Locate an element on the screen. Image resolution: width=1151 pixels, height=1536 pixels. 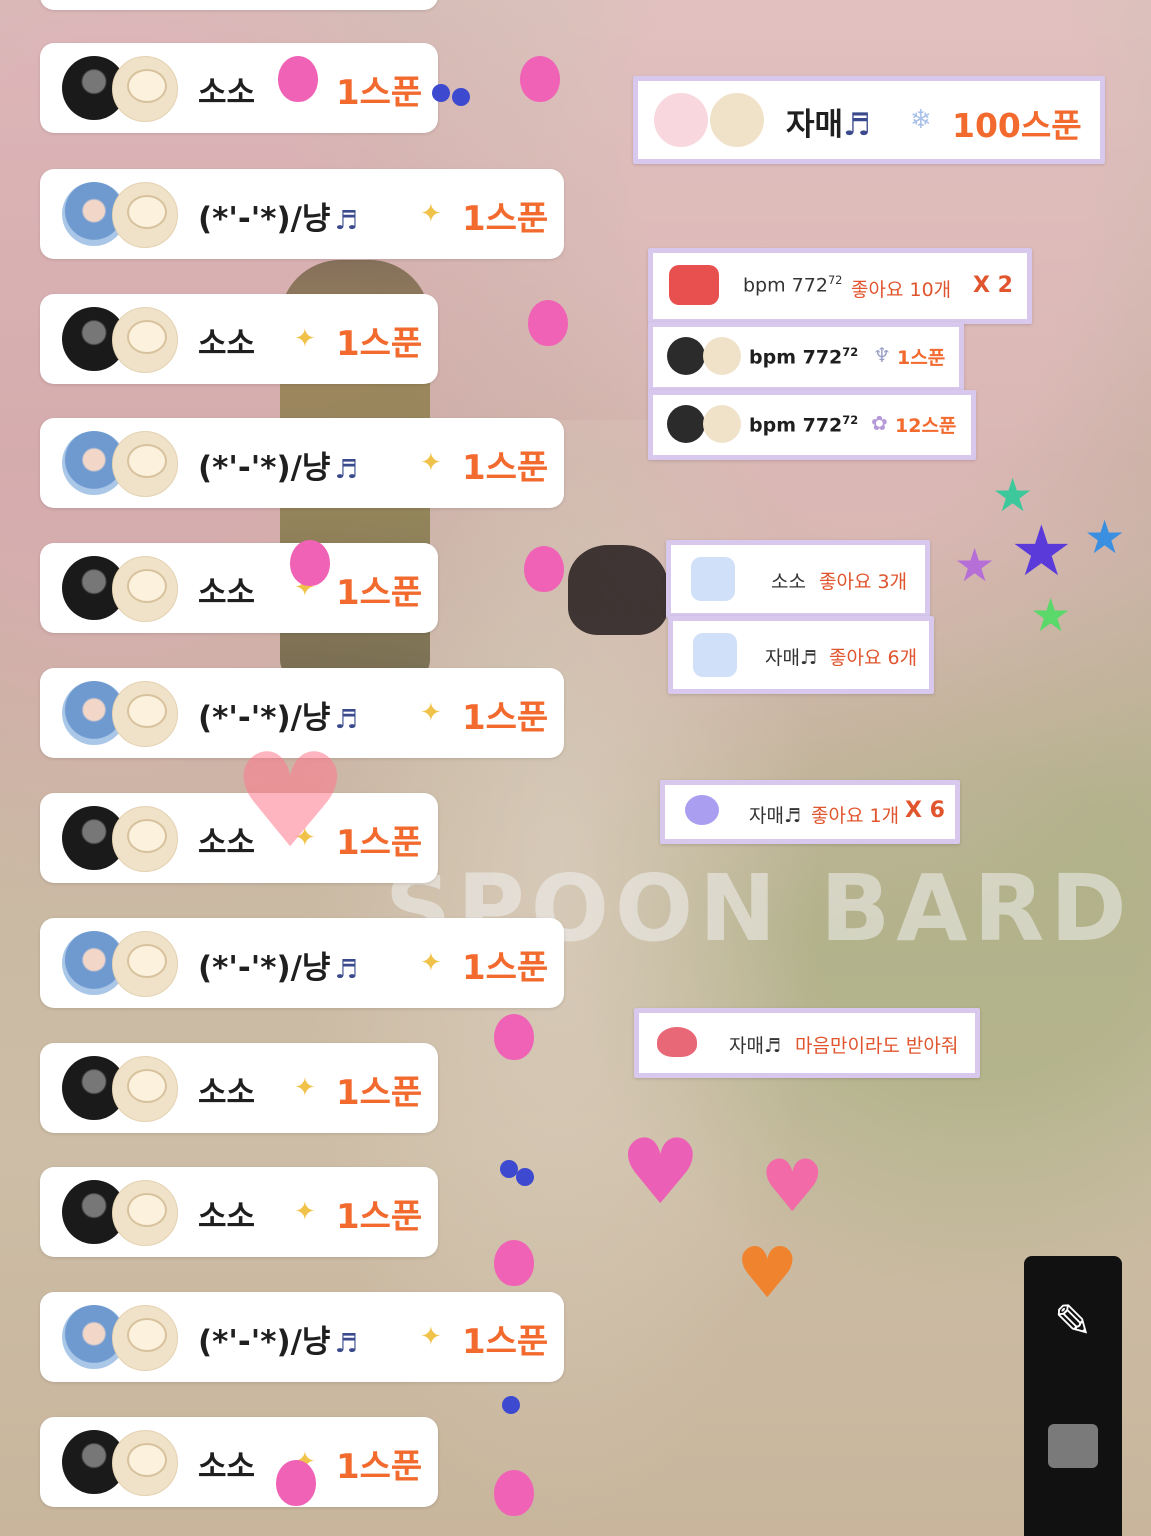
like-notice-bpm: bpm 77272 좋아요 10개 X 2 is located at coordinates (840, 286).